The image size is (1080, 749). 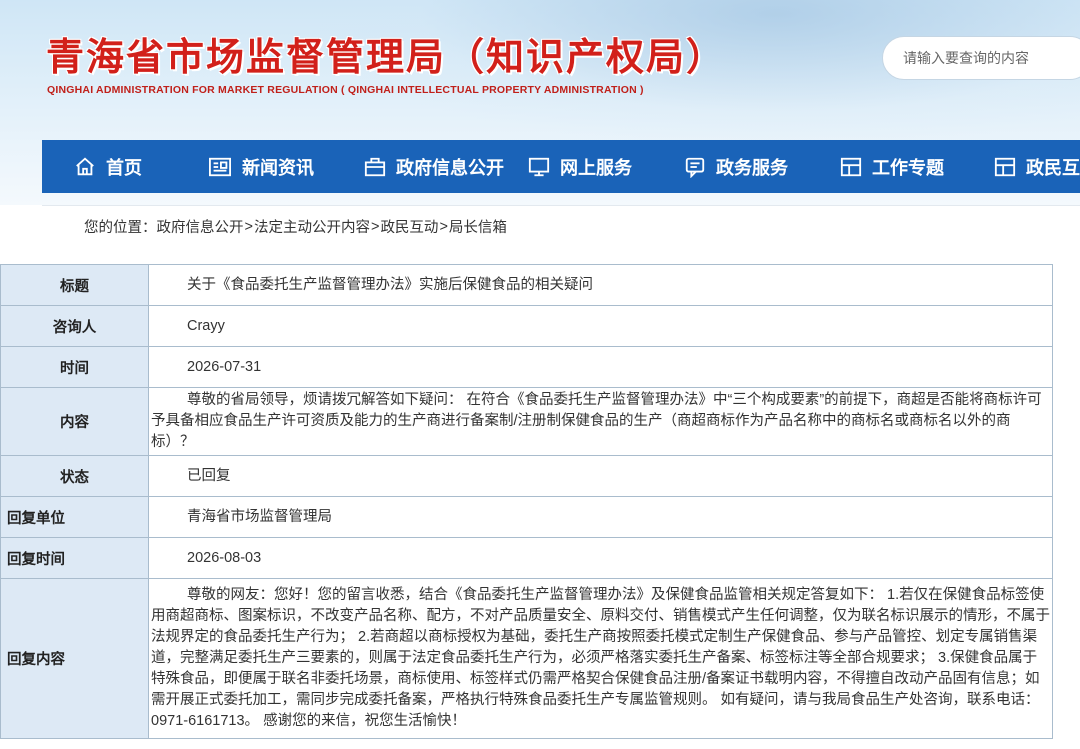 I want to click on nav-item-news: 新闻资讯, so click(x=261, y=166).